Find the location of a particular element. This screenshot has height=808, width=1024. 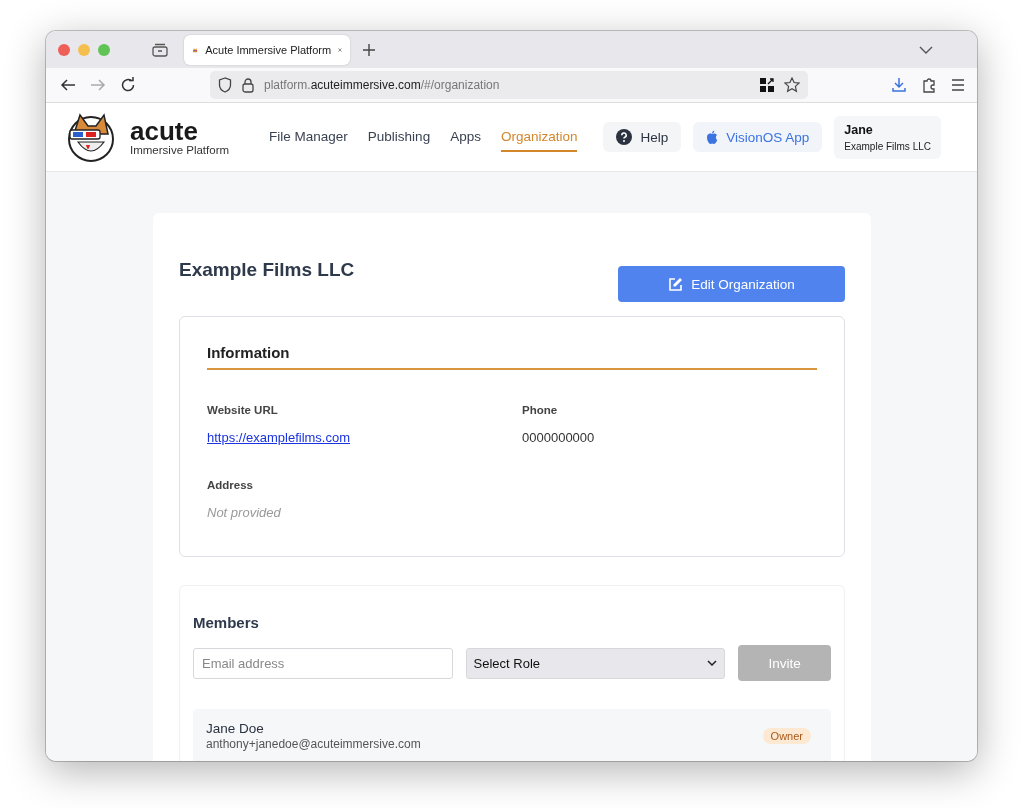

question-circle-icon is located at coordinates (624, 137).